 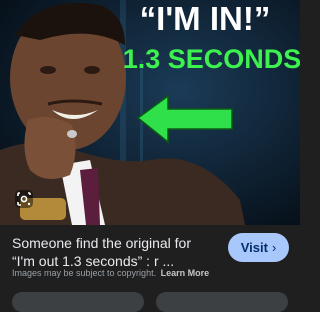 I want to click on headline-quote: “I'M IN!”, so click(x=205, y=18).